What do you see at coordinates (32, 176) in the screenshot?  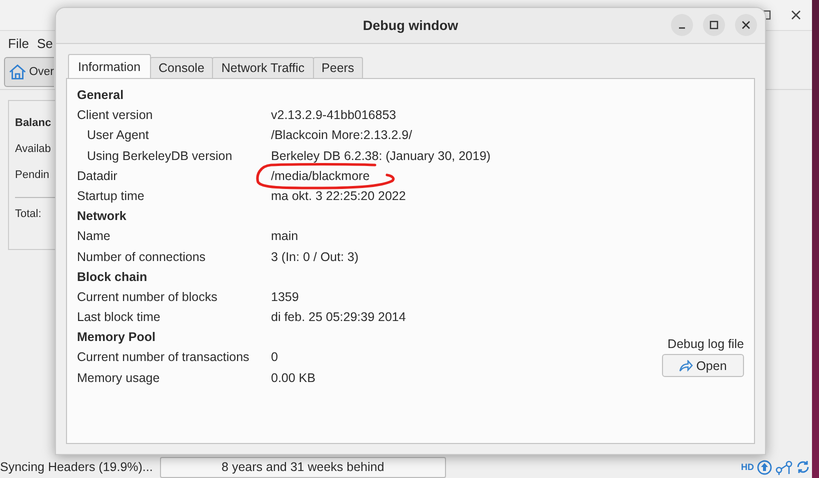 I see `balance-label: Pendin` at bounding box center [32, 176].